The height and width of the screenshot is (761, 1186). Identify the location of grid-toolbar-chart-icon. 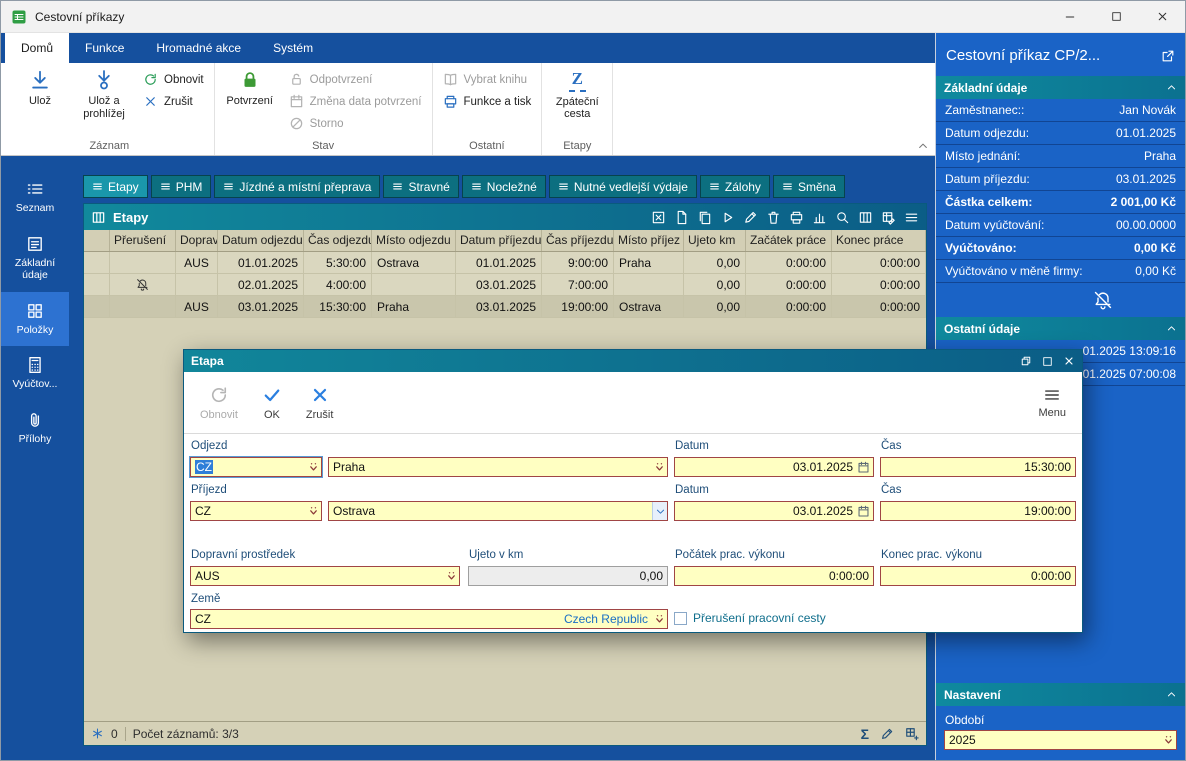
(819, 217).